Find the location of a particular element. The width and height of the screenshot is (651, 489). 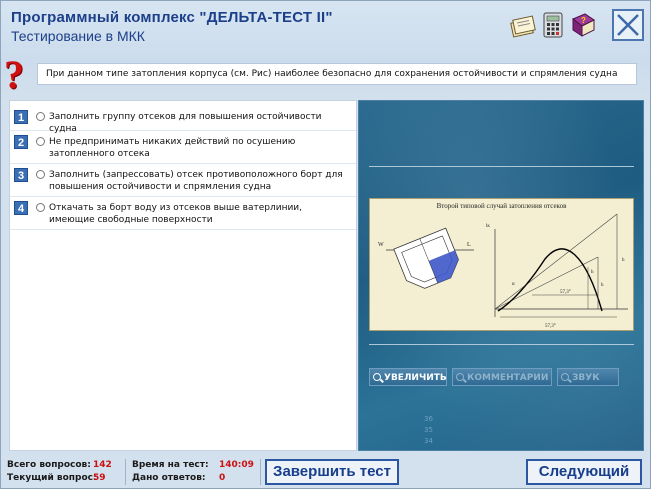

calculator-icon is located at coordinates (553, 25).